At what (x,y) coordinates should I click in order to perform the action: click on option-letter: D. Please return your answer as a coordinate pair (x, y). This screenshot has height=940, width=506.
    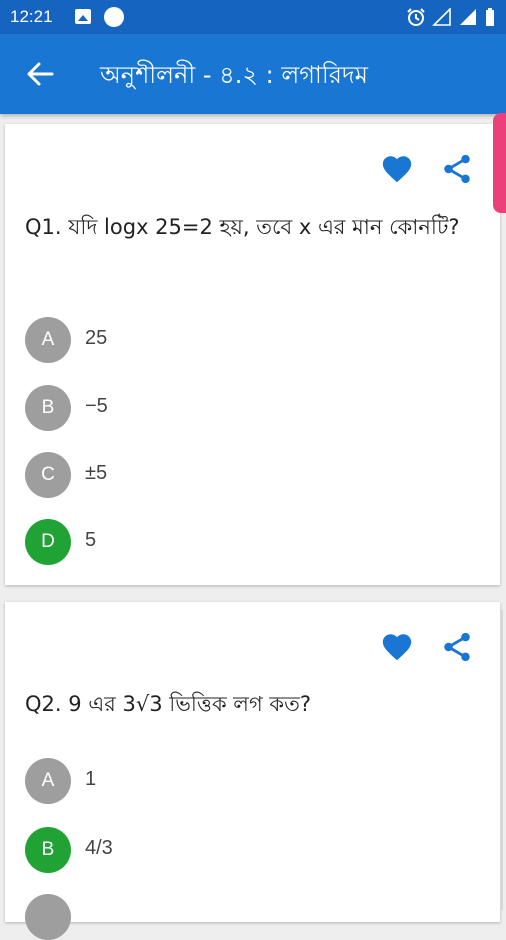
    Looking at the image, I should click on (48, 542).